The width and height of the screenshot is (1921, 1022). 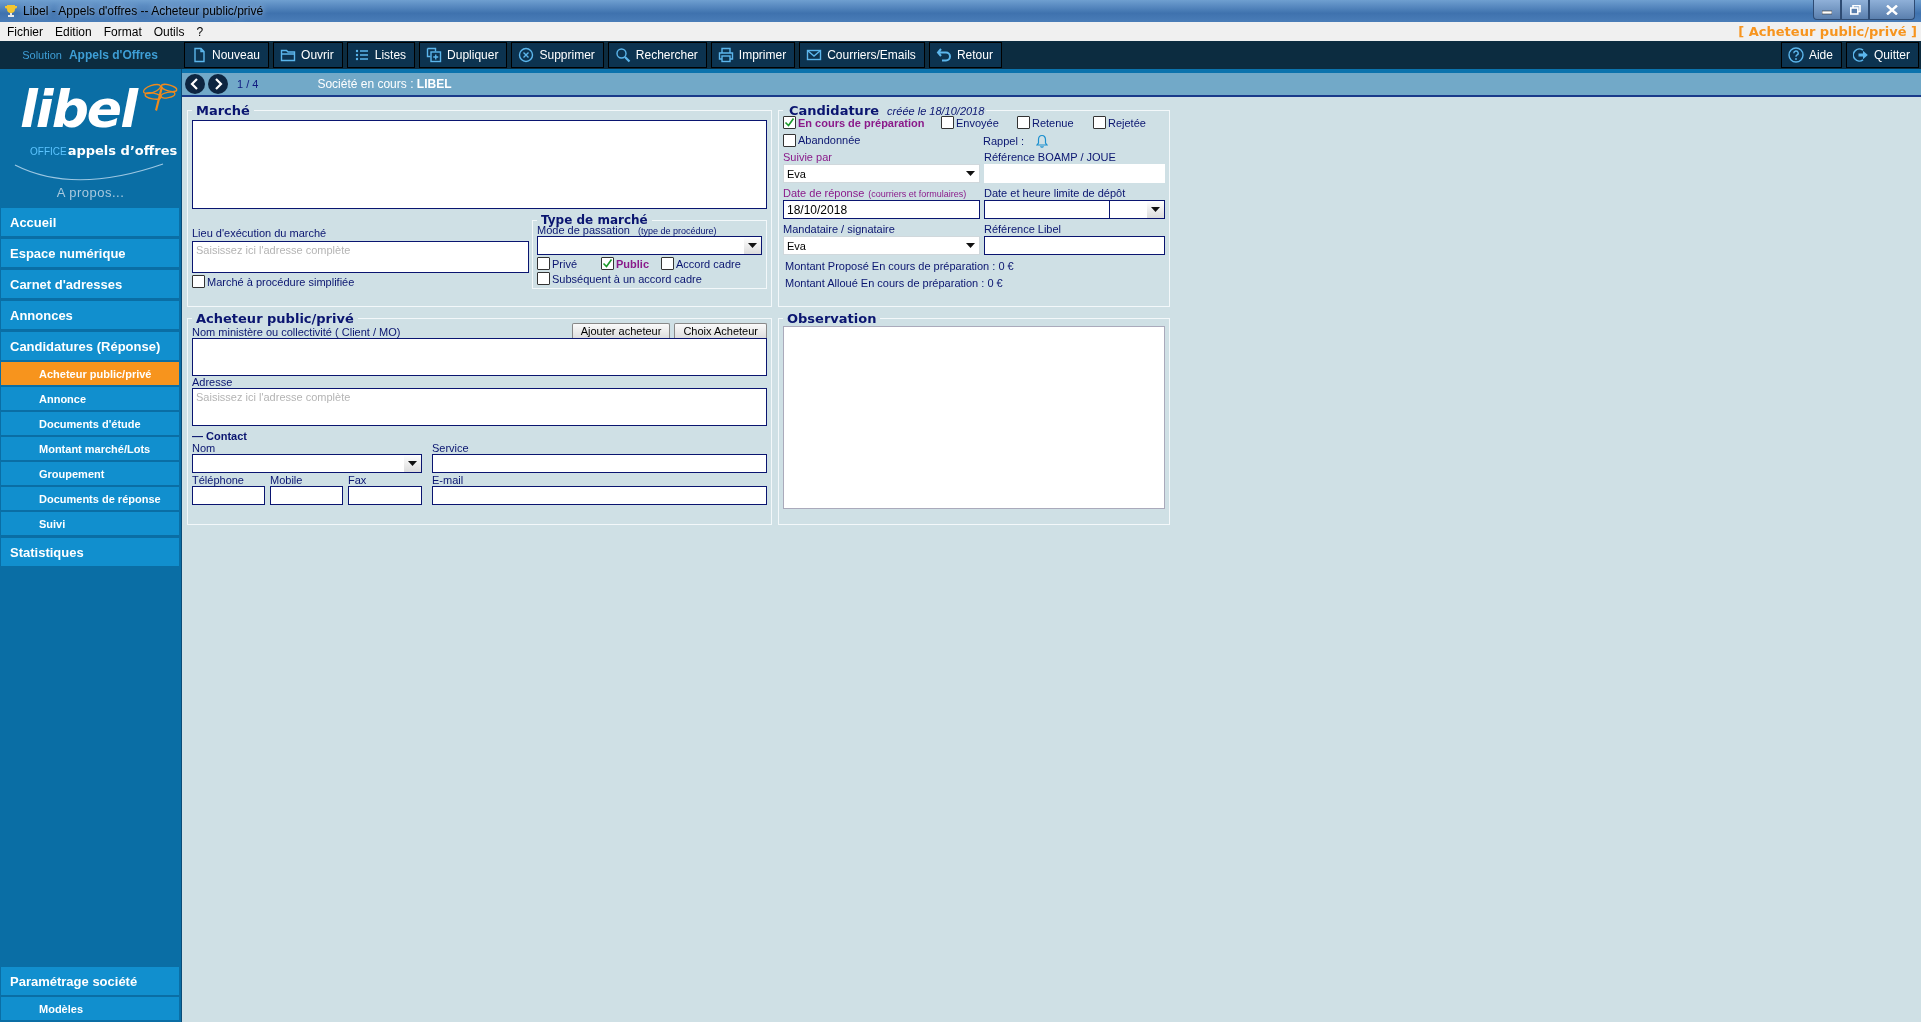 I want to click on menu-item: ?, so click(x=200, y=31).